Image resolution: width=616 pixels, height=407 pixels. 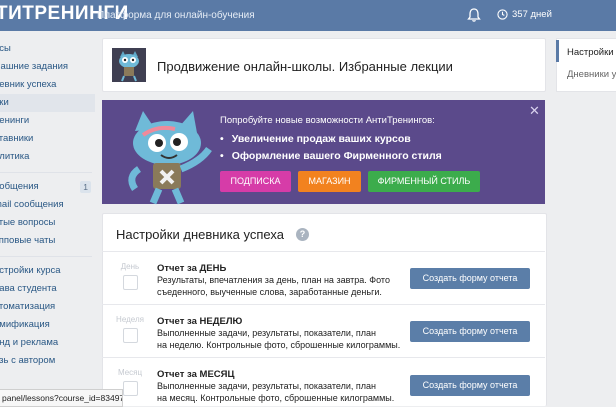 I want to click on sidebar-item-label: невник успеха, so click(x=28, y=84).